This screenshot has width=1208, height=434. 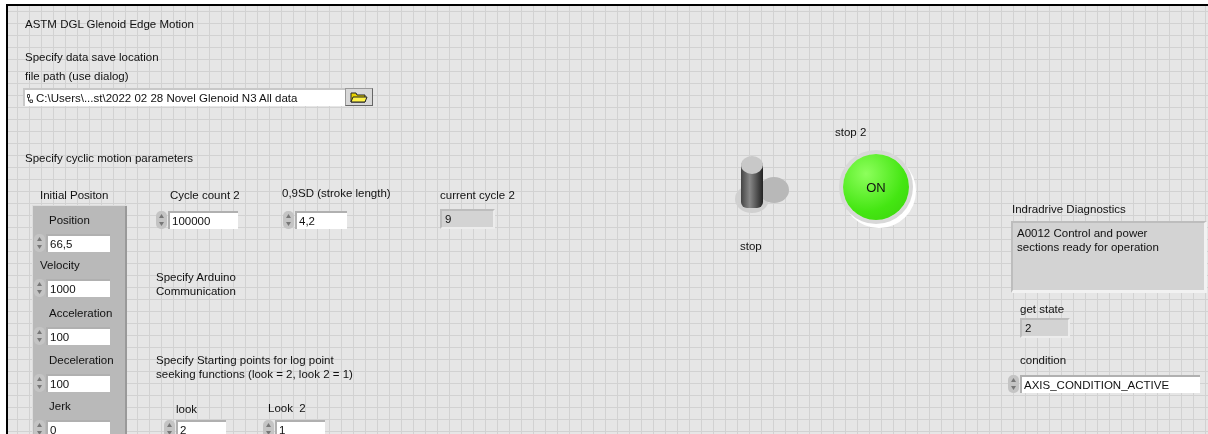 What do you see at coordinates (203, 220) in the screenshot?
I see `numeric-field: 100000` at bounding box center [203, 220].